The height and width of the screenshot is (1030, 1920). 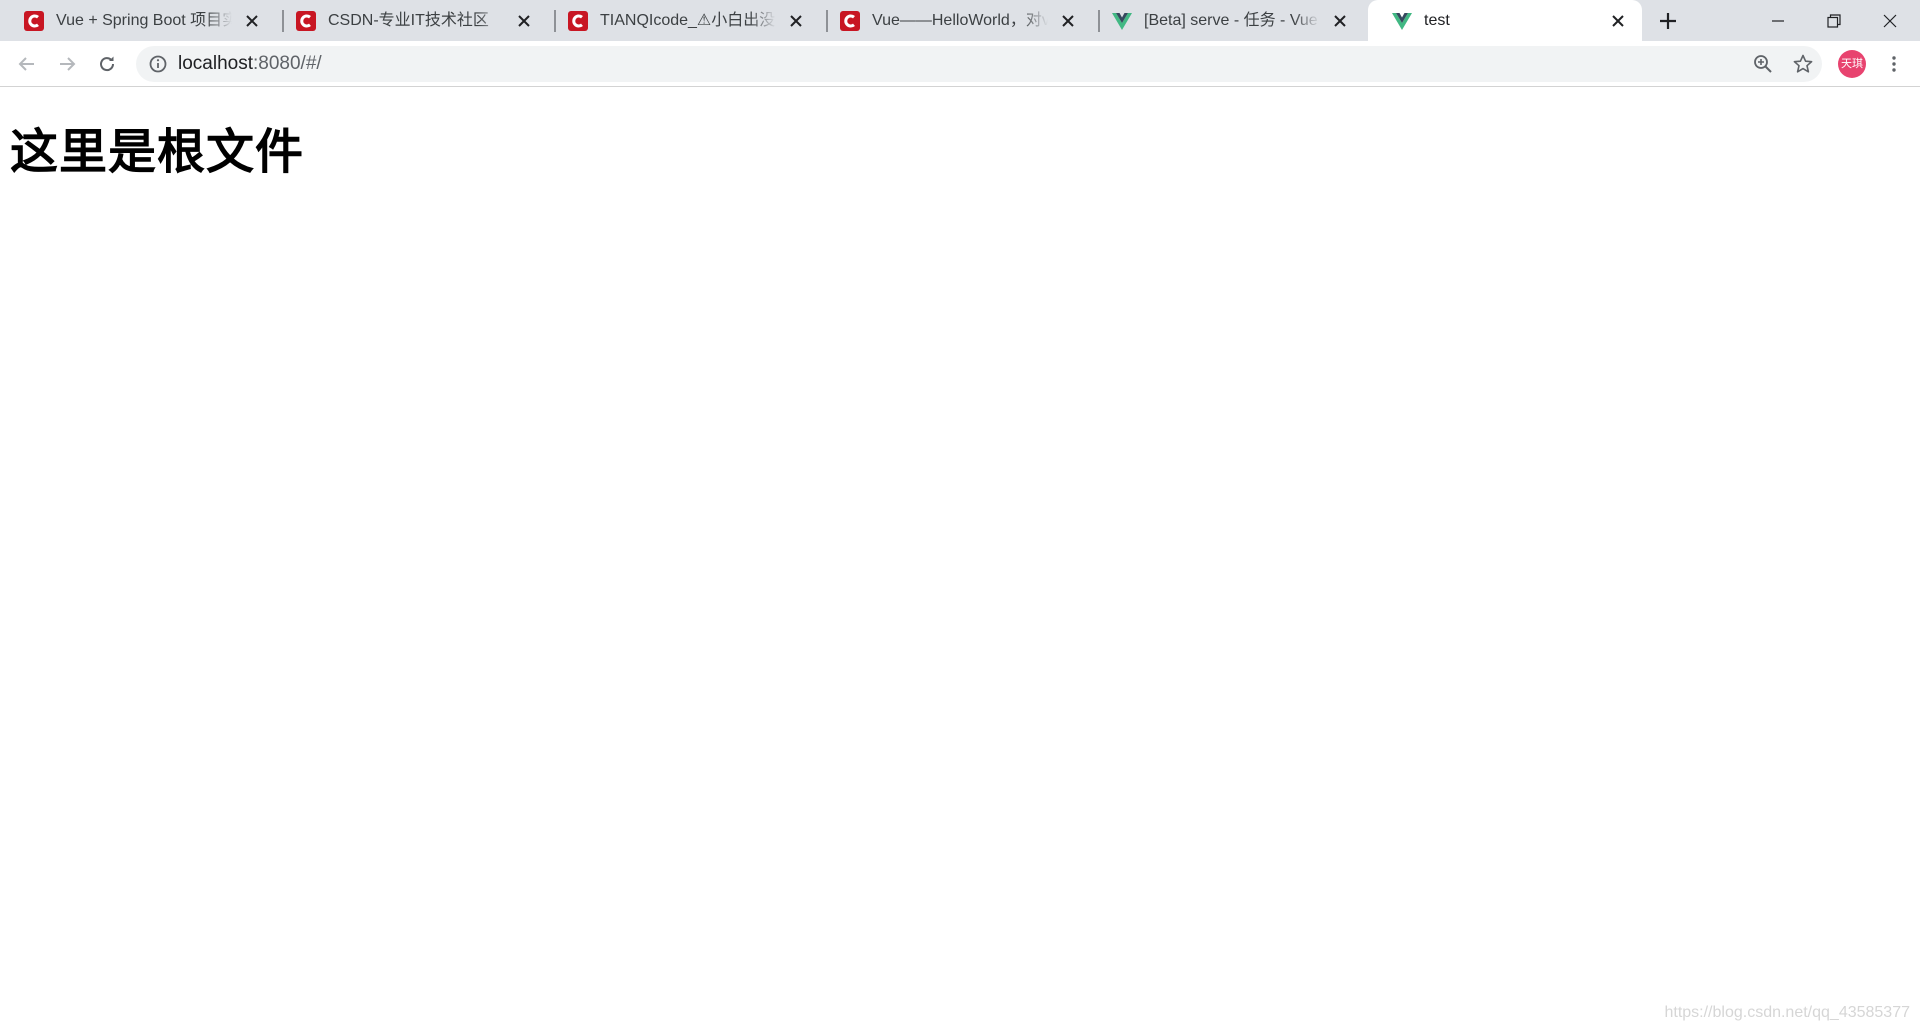 I want to click on close-window-icon, so click(x=1890, y=20).